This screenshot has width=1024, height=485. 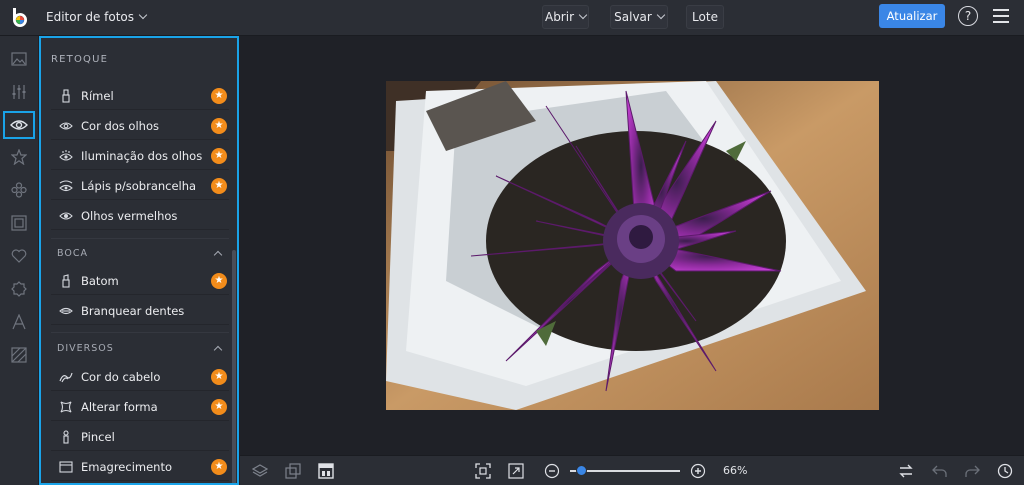 I want to click on batch-label: Lote, so click(x=705, y=17).